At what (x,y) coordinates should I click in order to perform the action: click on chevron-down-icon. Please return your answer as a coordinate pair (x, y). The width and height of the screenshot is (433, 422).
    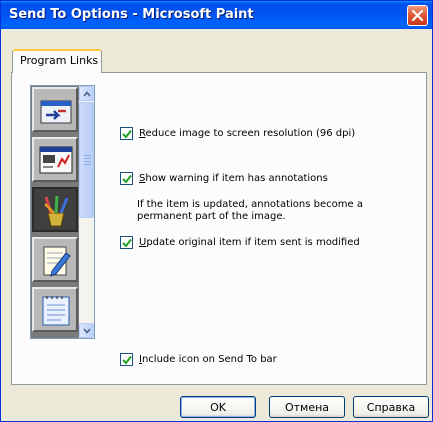
    Looking at the image, I should click on (86, 330).